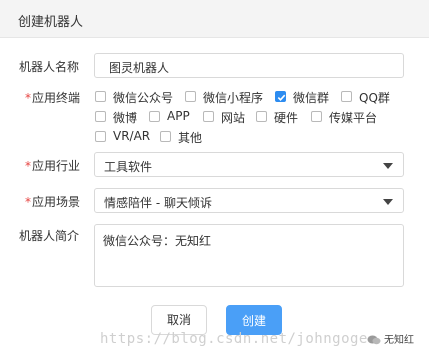  I want to click on platform-label: *应用终端, so click(52, 97).